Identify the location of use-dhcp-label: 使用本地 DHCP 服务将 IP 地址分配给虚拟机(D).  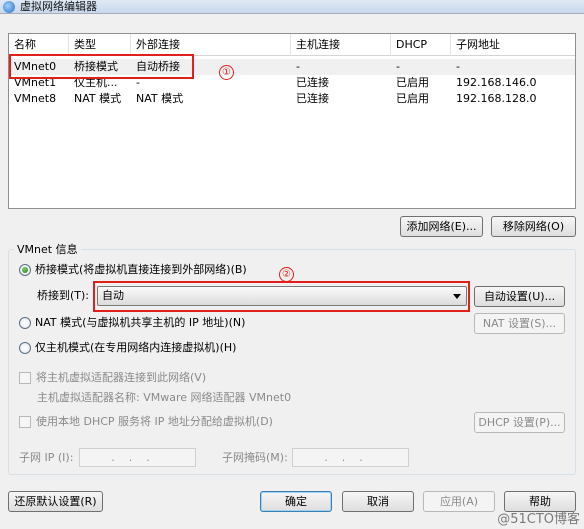
(154, 421).